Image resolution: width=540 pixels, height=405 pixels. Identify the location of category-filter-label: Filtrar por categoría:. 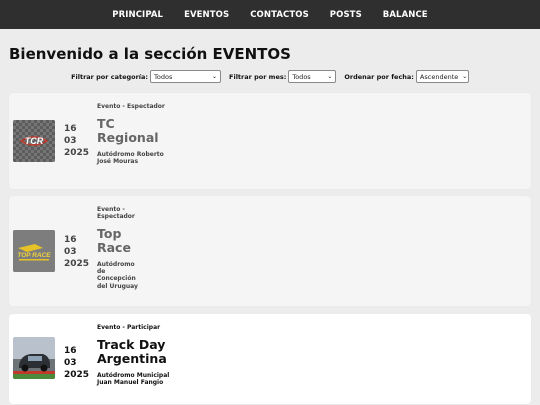
(110, 76).